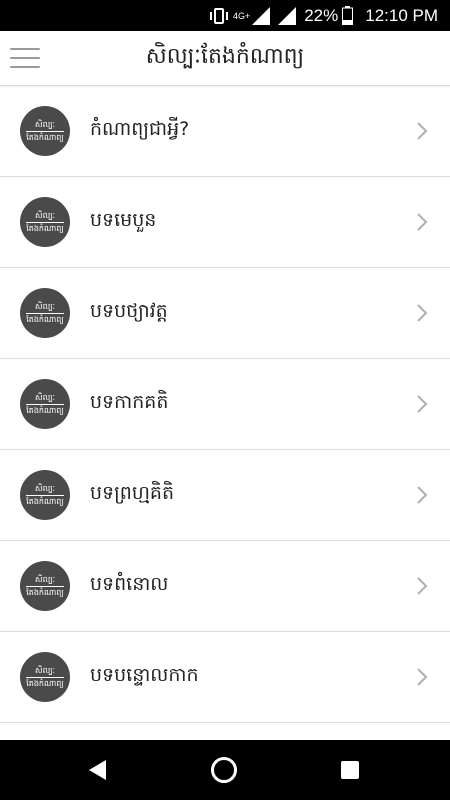  What do you see at coordinates (98, 772) in the screenshot?
I see `back-triangle-icon` at bounding box center [98, 772].